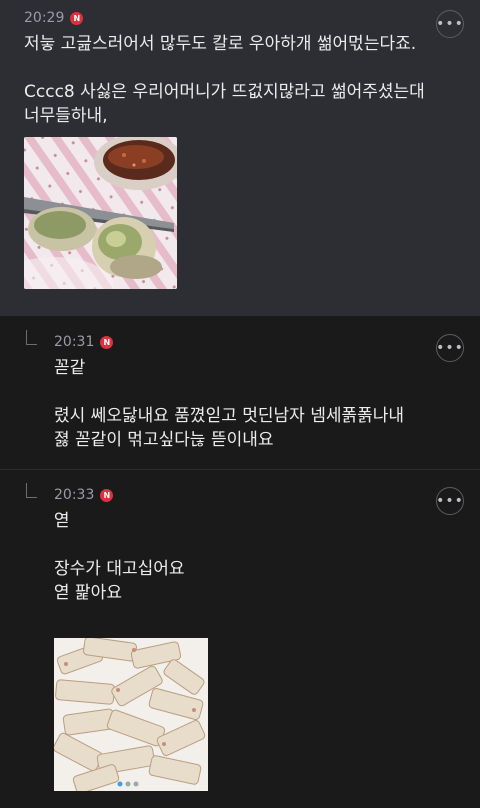 The width and height of the screenshot is (480, 808). I want to click on reply-meta: 20:33 N, so click(84, 495).